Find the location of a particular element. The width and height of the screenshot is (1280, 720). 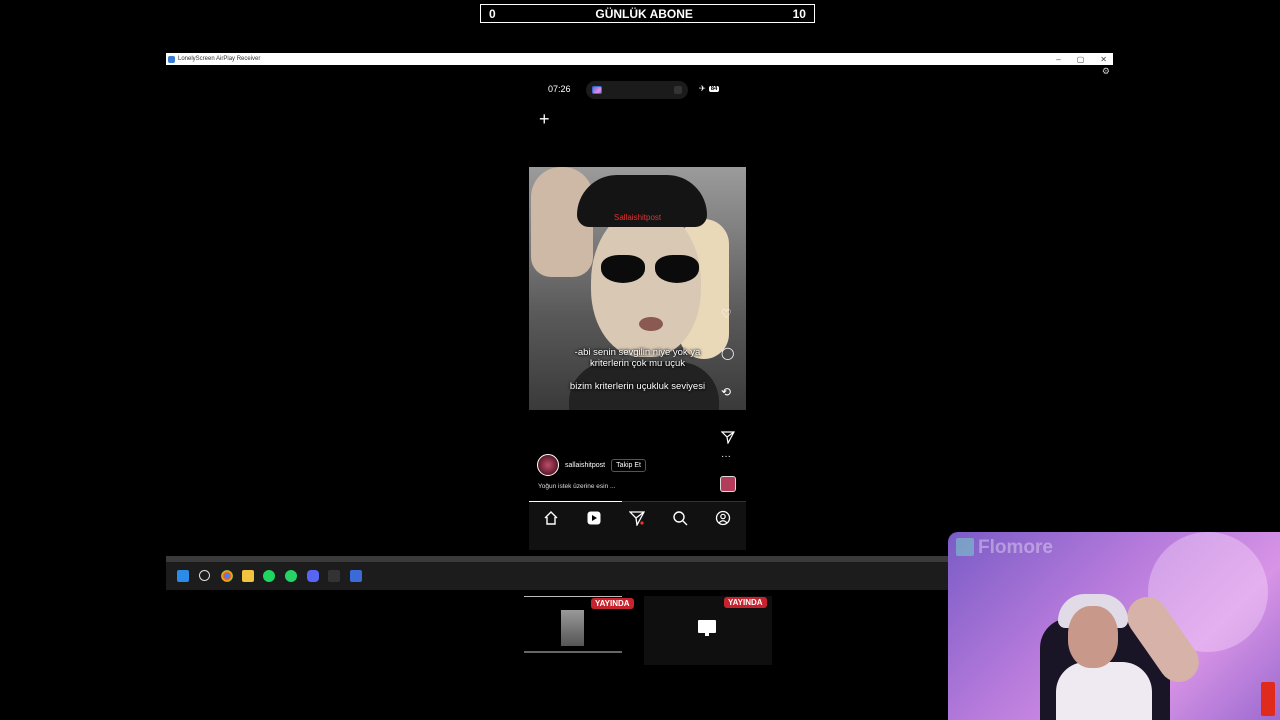

like-heart-icon: ♡ is located at coordinates (726, 314).